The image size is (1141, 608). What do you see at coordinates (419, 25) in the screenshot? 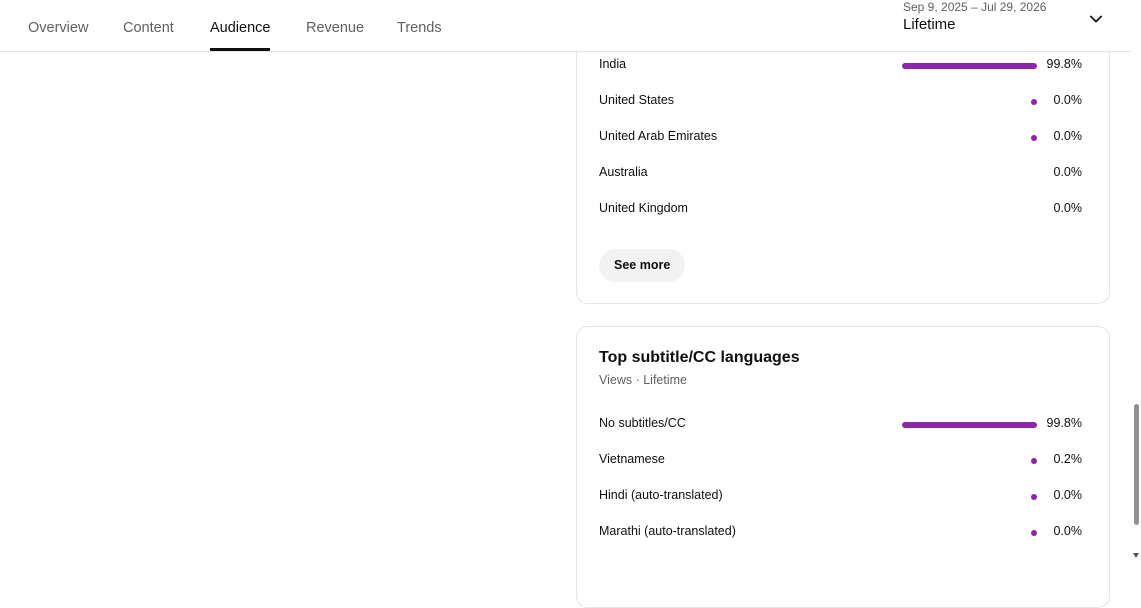
I see `tab-trends: Trends` at bounding box center [419, 25].